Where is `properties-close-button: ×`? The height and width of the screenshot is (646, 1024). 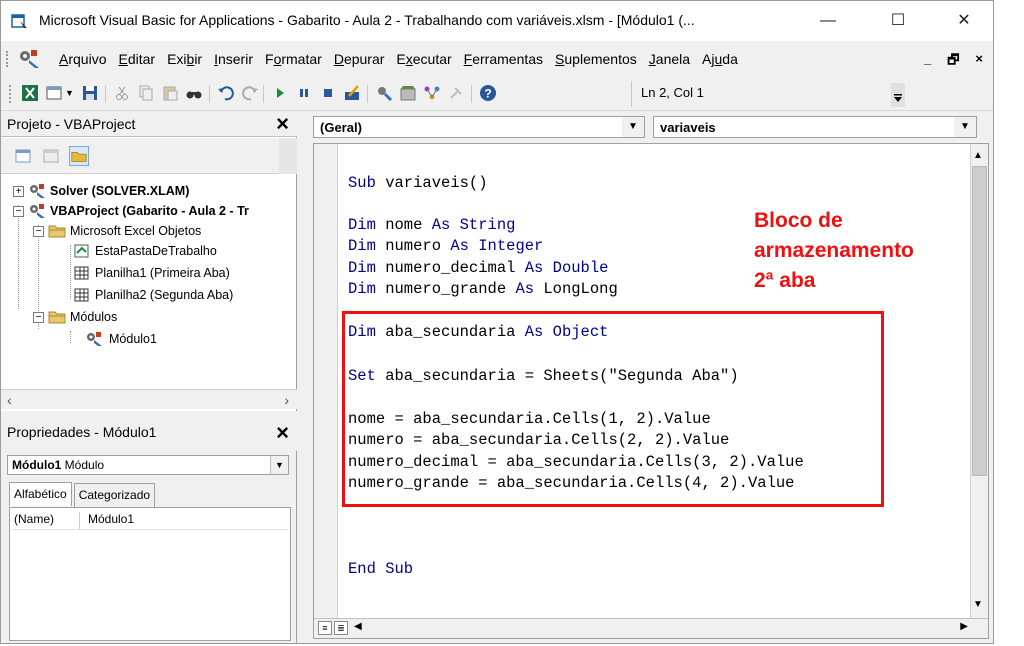 properties-close-button: × is located at coordinates (282, 433).